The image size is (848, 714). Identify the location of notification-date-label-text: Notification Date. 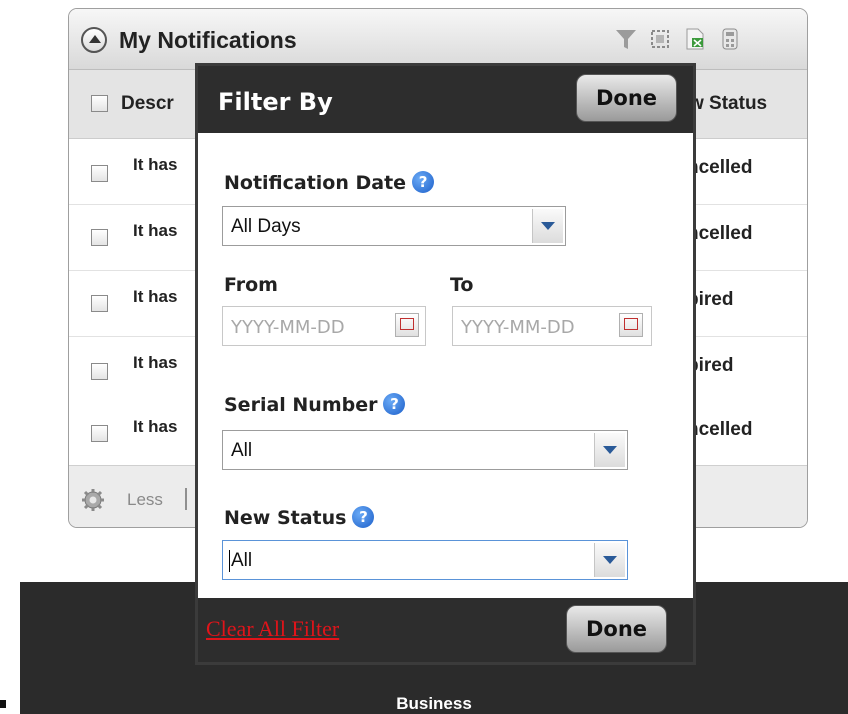
(315, 183).